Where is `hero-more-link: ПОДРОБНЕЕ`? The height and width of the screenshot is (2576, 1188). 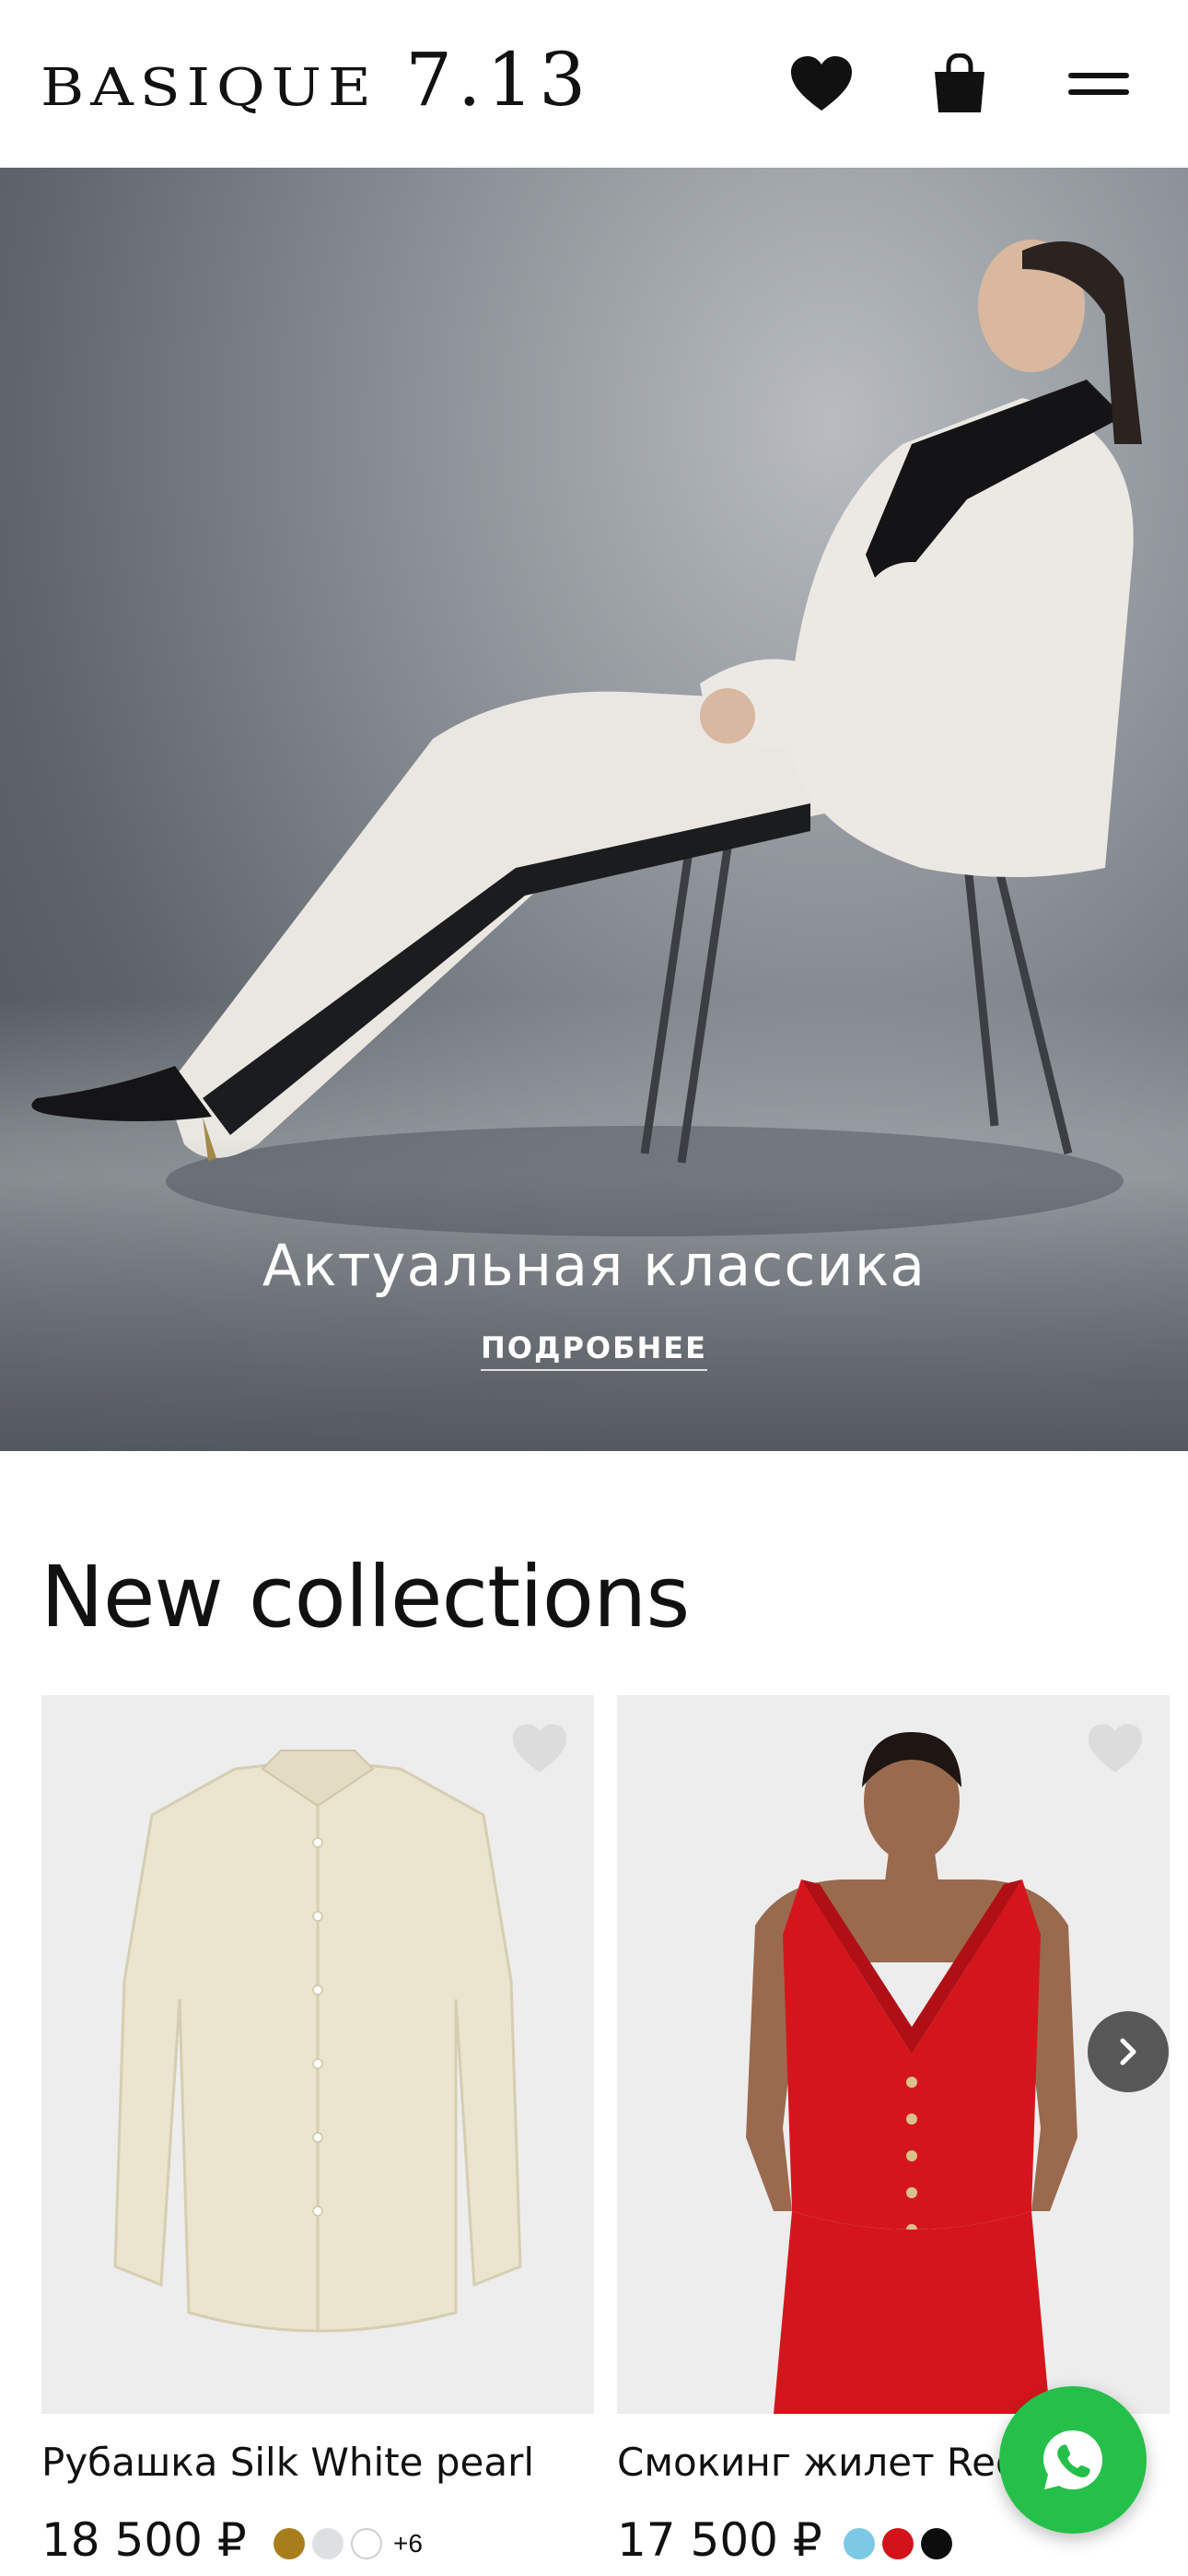
hero-more-link: ПОДРОБНЕЕ is located at coordinates (594, 1350).